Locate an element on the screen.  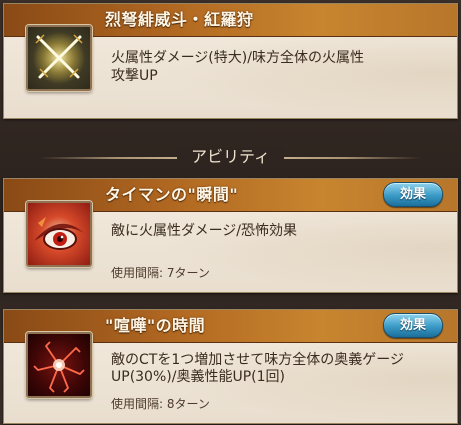
section-title: アビリティ is located at coordinates (230, 156).